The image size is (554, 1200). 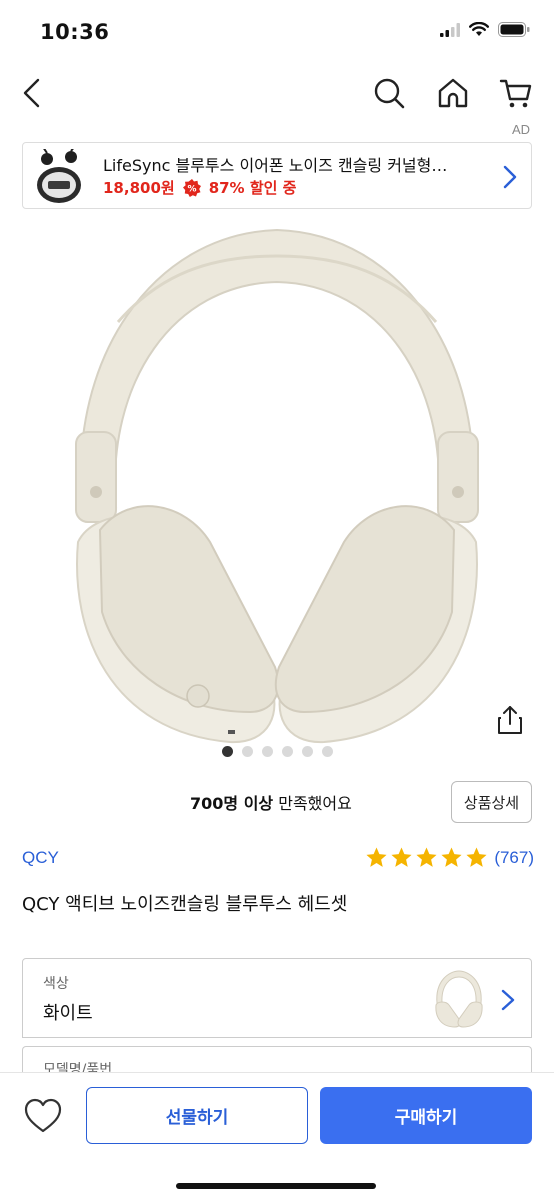 I want to click on color-option-selector: 색상 화이트, so click(x=277, y=998).